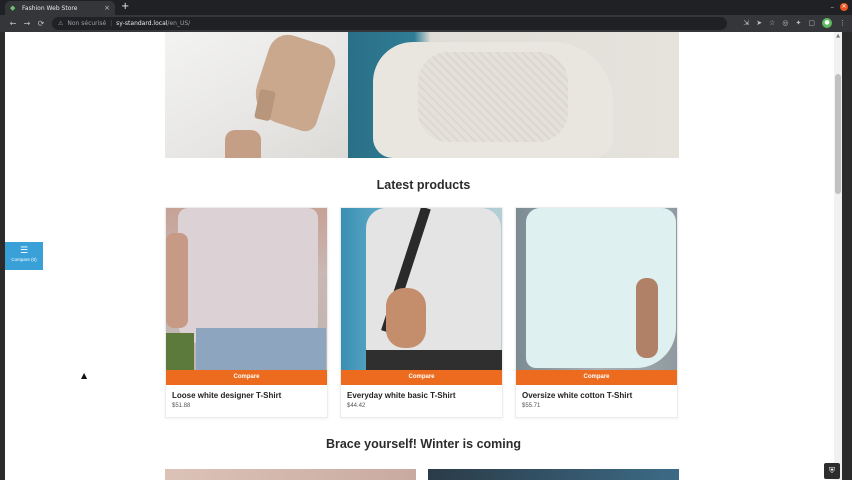 Image resolution: width=852 pixels, height=480 pixels. Describe the element at coordinates (87, 23) in the screenshot. I see `insecure-label: Non sécurisé` at that location.